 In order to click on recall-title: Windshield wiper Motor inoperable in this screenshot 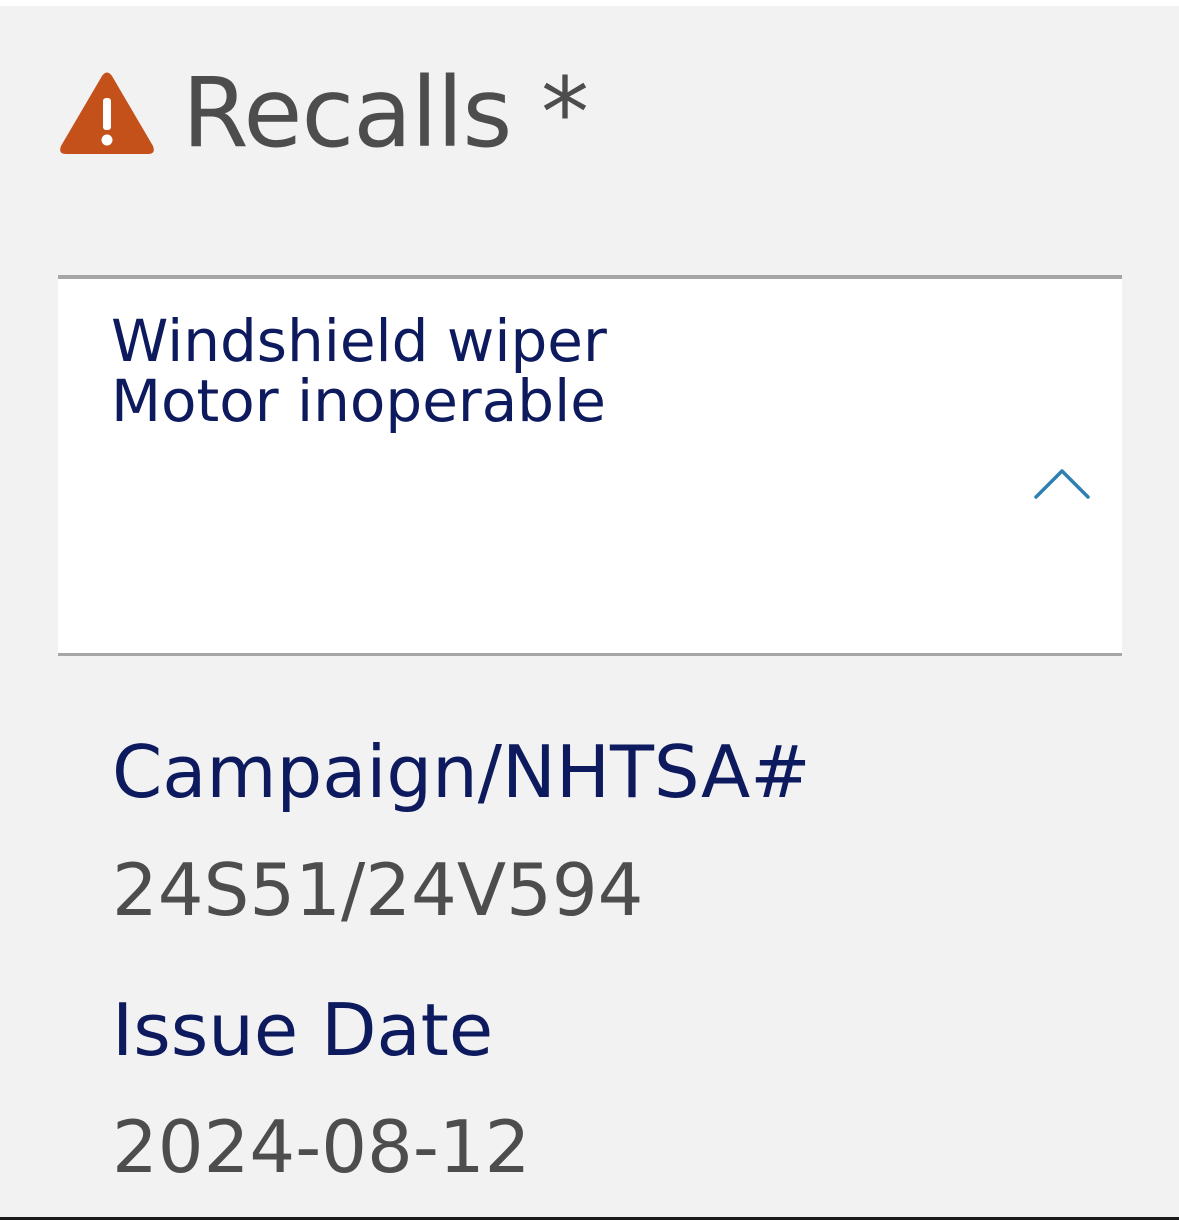, I will do `click(511, 371)`.